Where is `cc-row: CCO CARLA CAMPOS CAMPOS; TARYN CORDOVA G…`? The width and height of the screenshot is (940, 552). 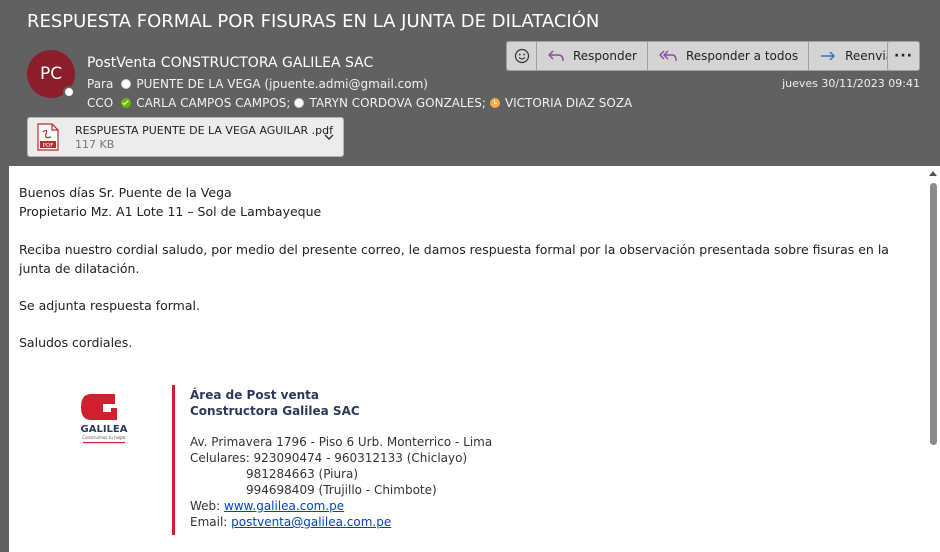 cc-row: CCO CARLA CAMPOS CAMPOS; TARYN CORDOVA G… is located at coordinates (361, 103).